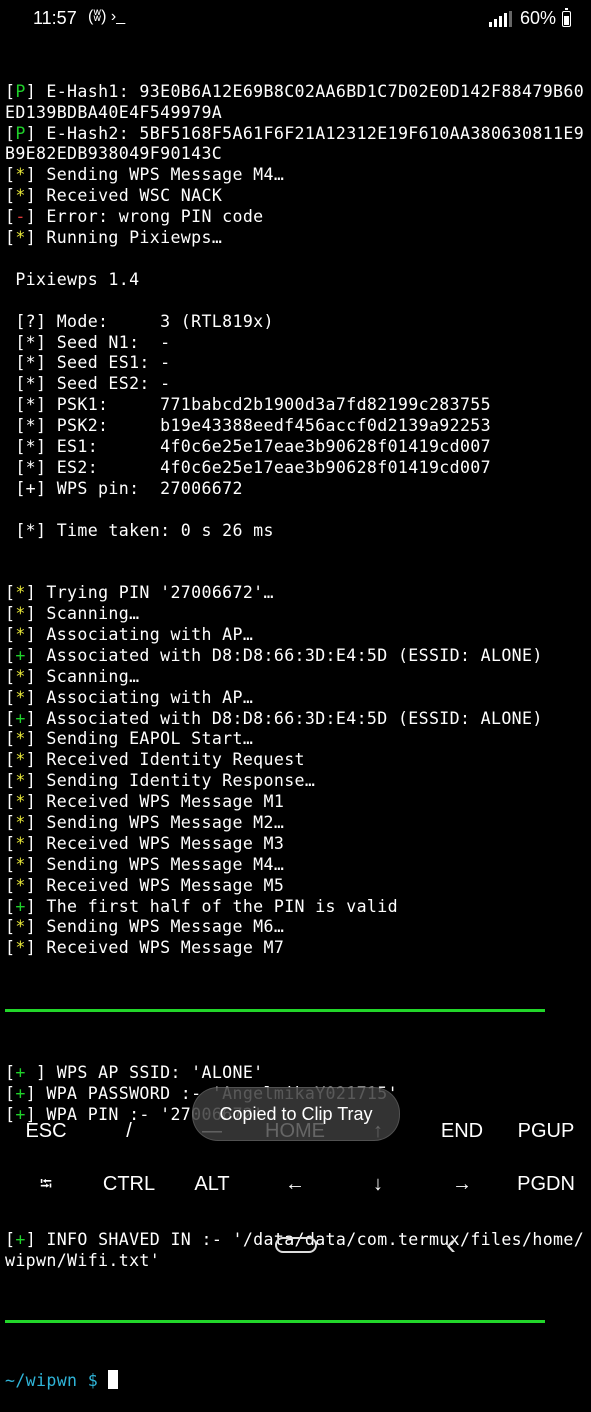  Describe the element at coordinates (378, 1184) in the screenshot. I see `key-down: ↓` at that location.